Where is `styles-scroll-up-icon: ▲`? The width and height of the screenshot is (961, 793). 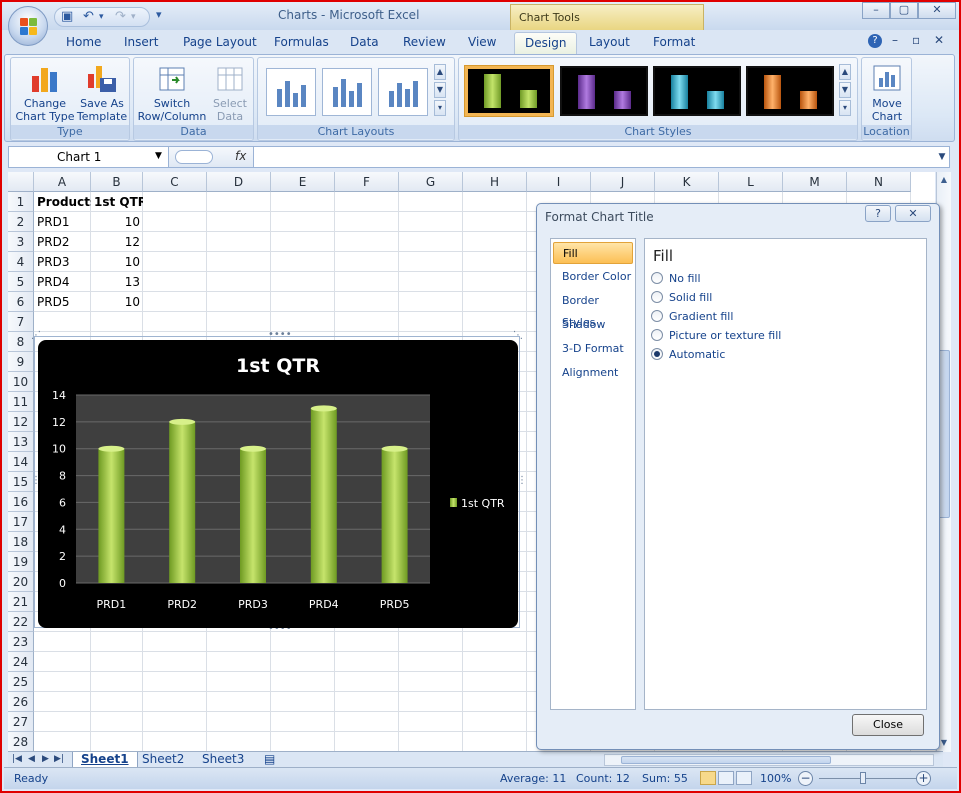
styles-scroll-up-icon: ▲ is located at coordinates (845, 72).